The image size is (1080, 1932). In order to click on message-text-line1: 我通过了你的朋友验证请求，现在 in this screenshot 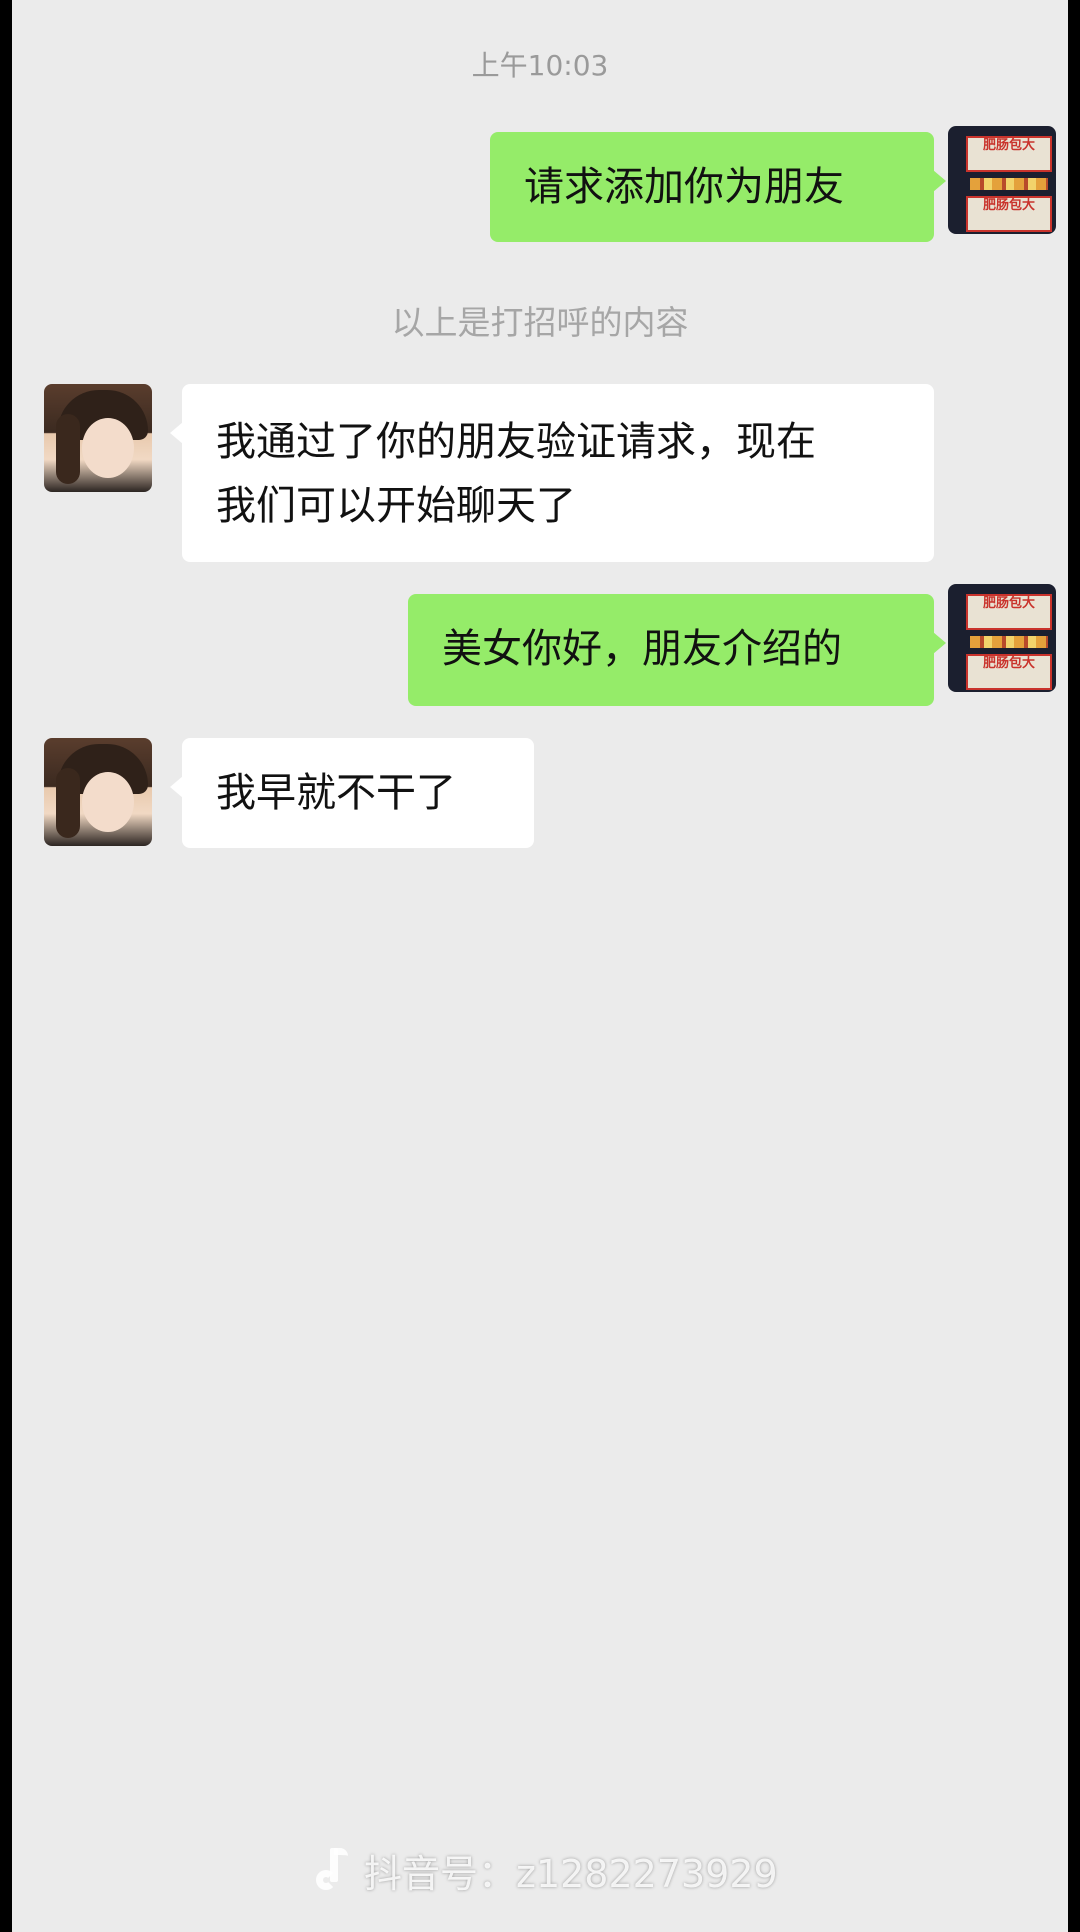, I will do `click(516, 442)`.